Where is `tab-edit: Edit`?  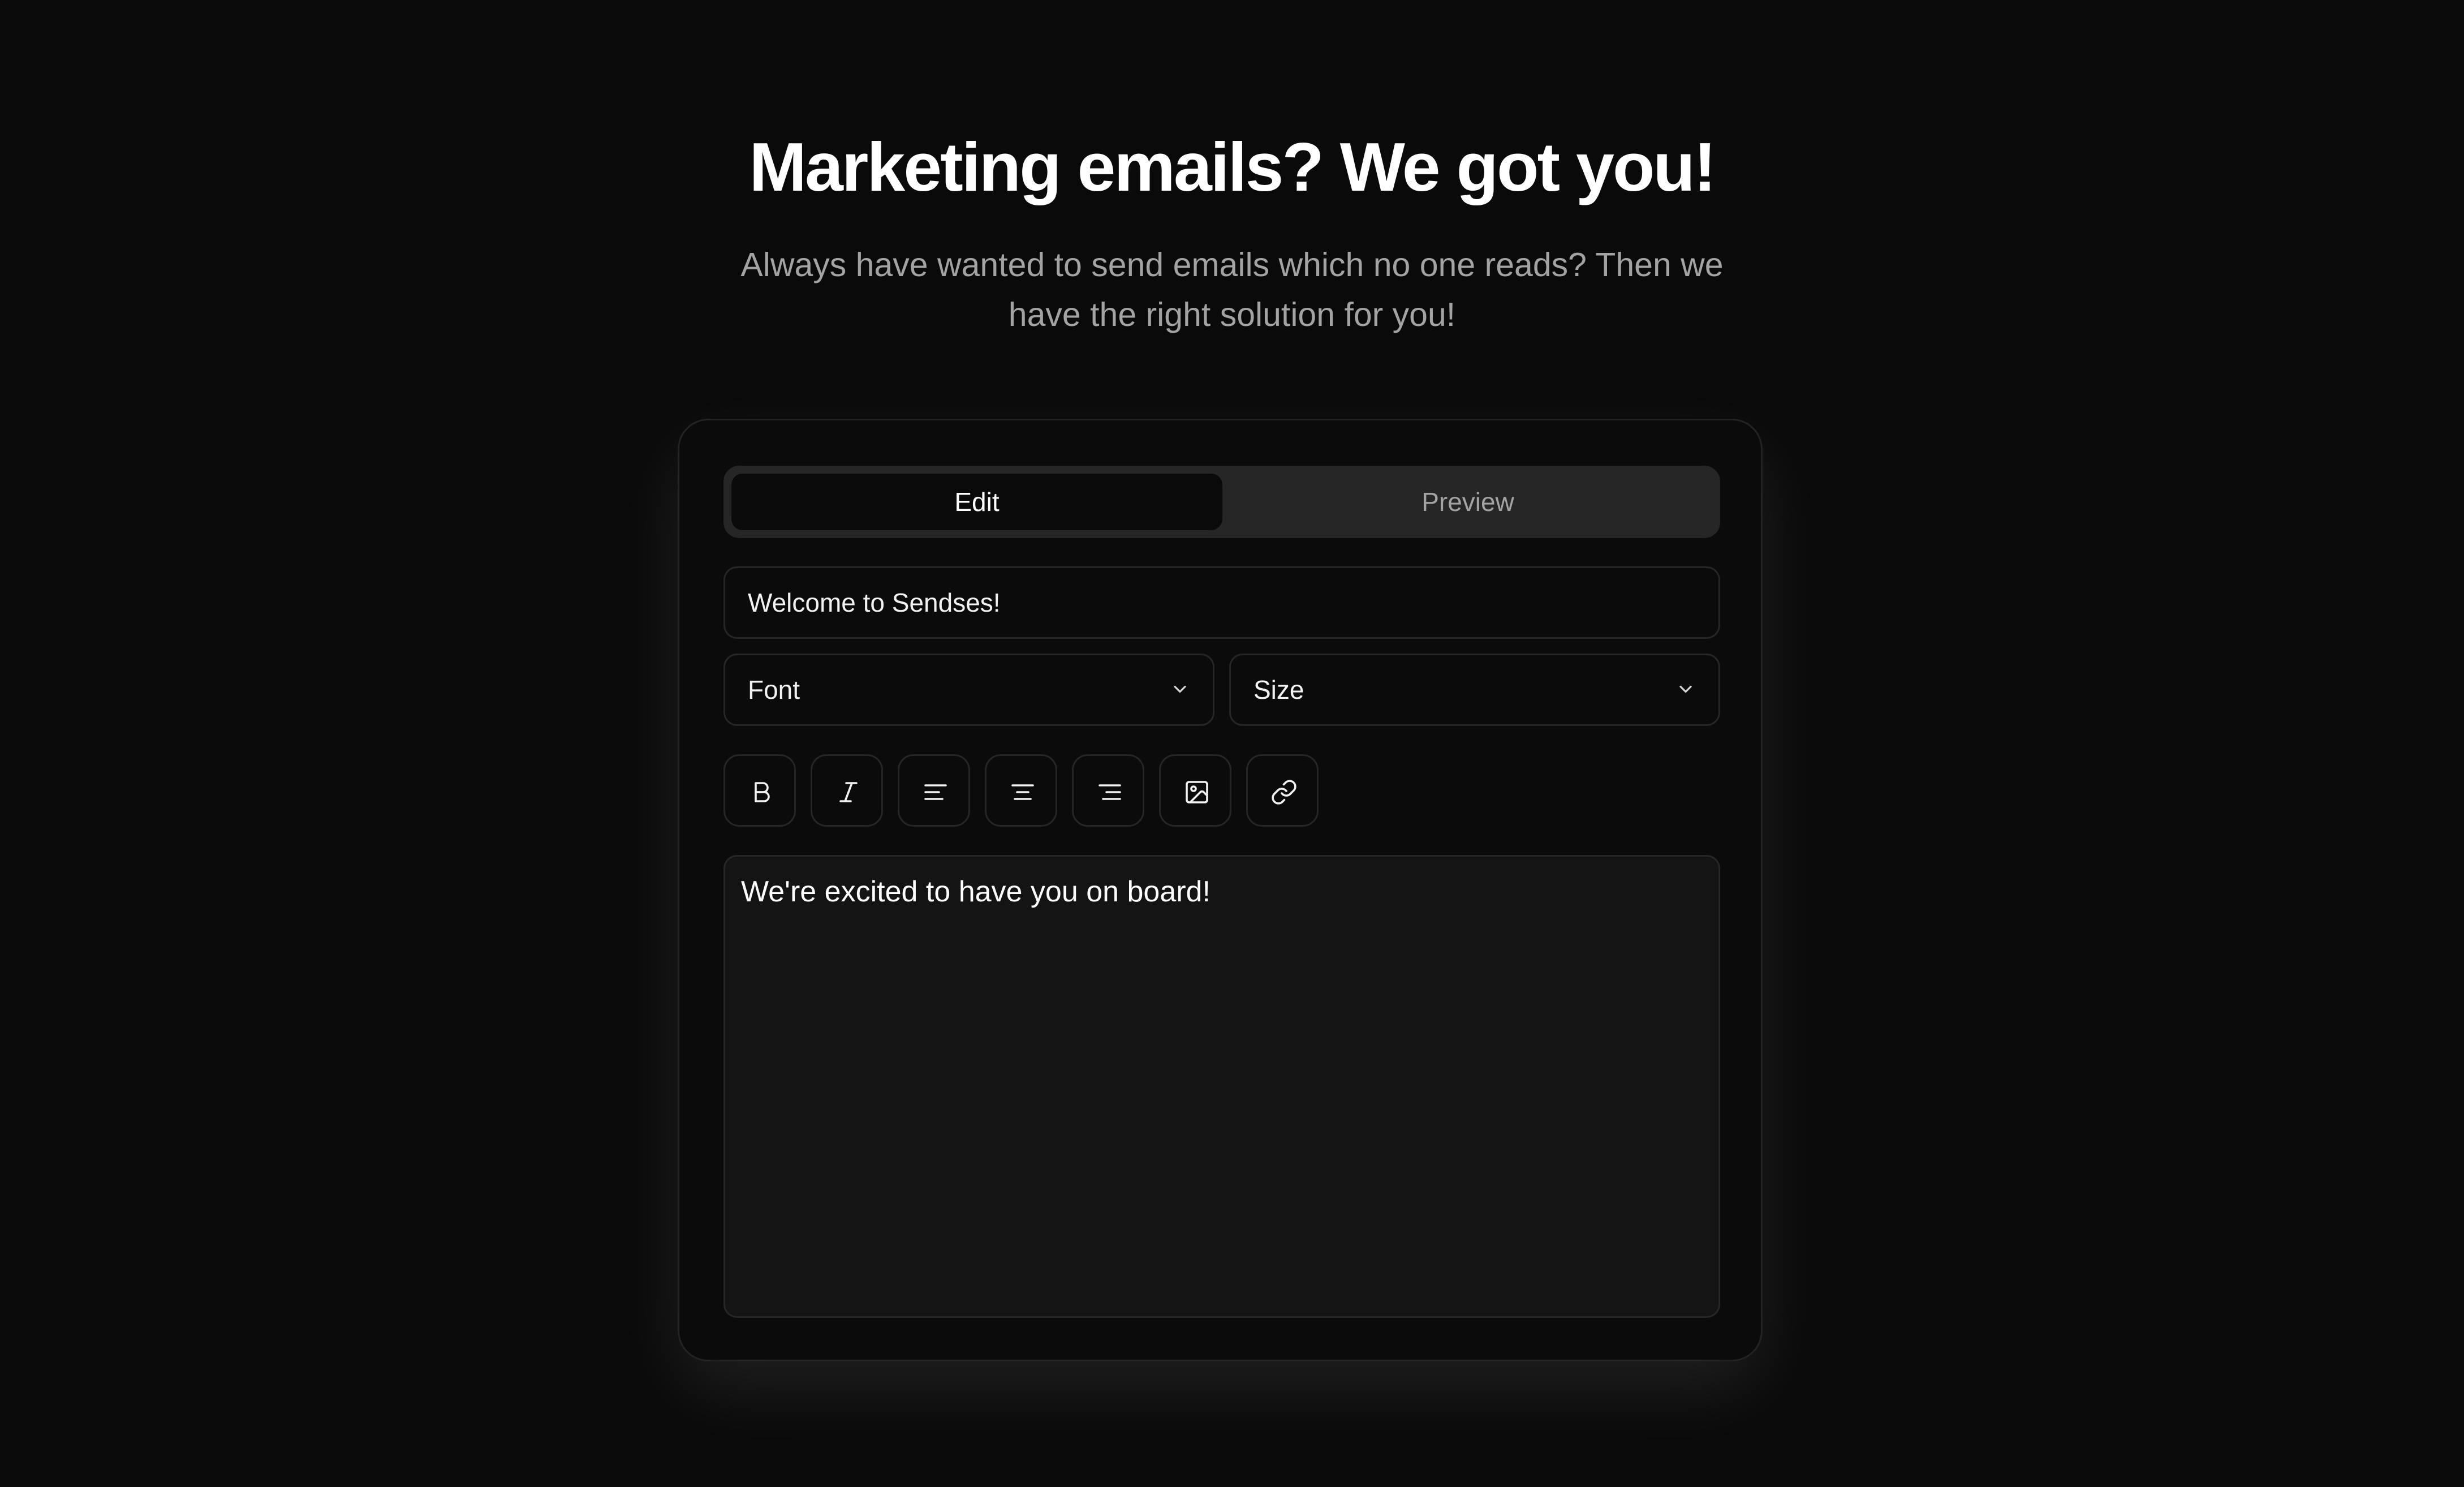
tab-edit: Edit is located at coordinates (976, 502).